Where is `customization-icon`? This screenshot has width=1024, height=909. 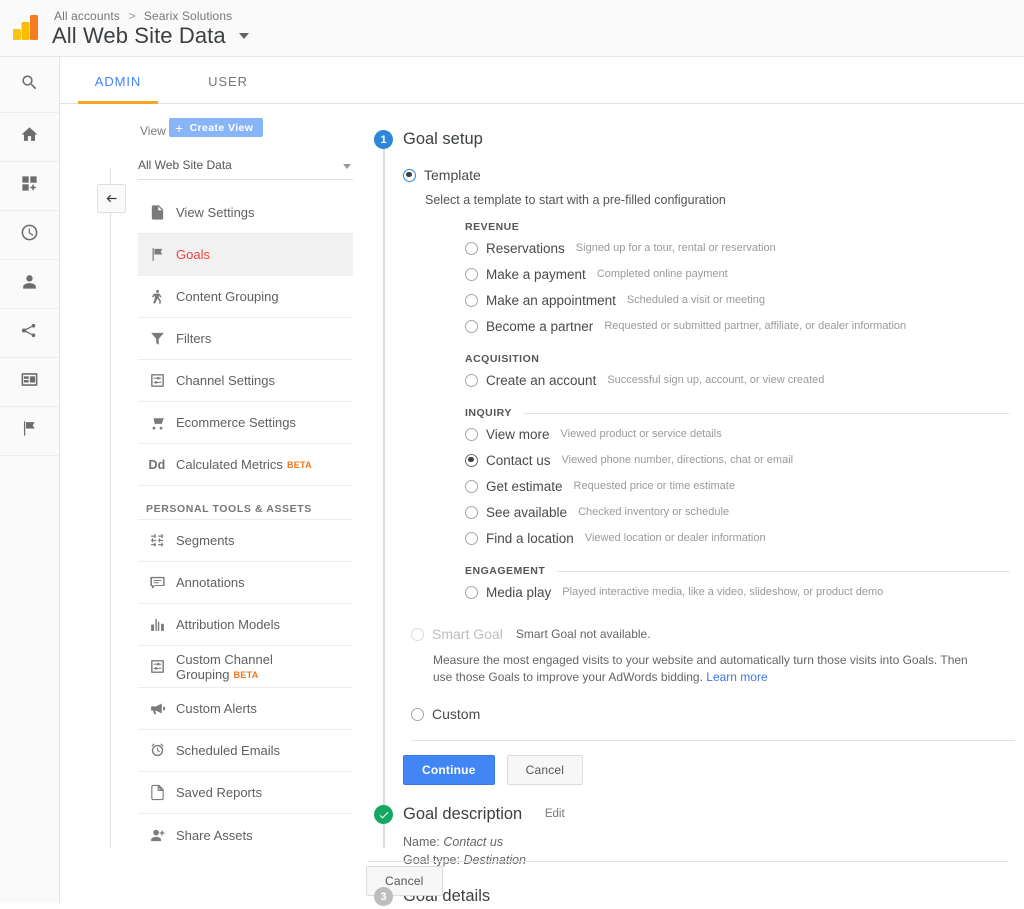 customization-icon is located at coordinates (29, 186).